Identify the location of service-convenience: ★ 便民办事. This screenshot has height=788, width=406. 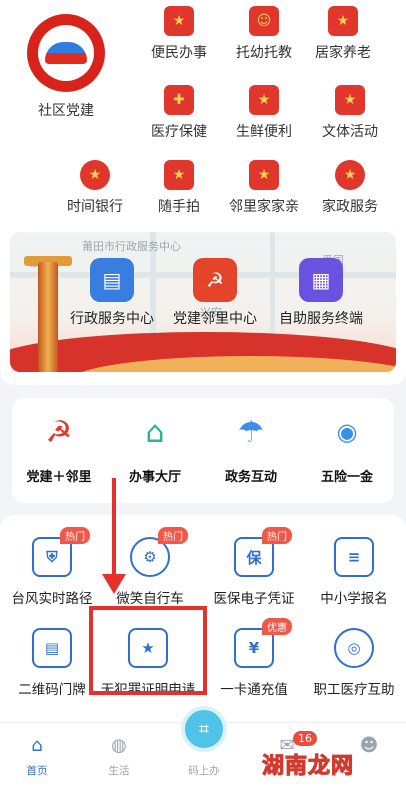
(179, 34).